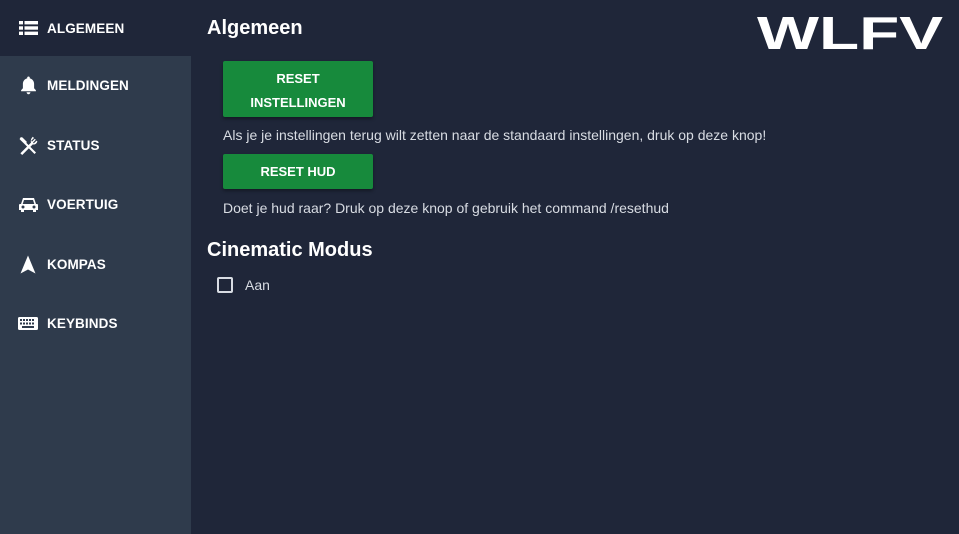 The height and width of the screenshot is (534, 959). I want to click on sidebar-item-status: STATUS, so click(95, 146).